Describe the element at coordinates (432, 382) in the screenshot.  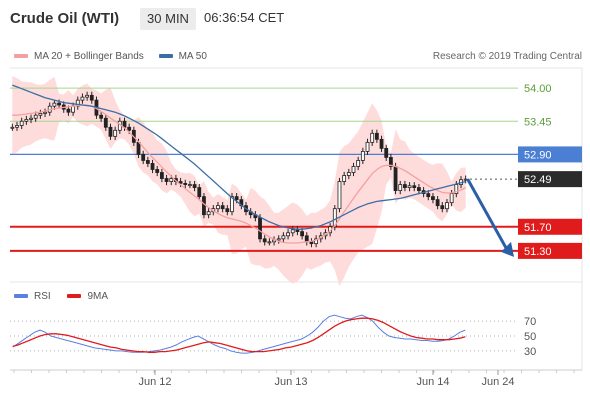
I see `x-tick-label-jun-14: Jun 14` at that location.